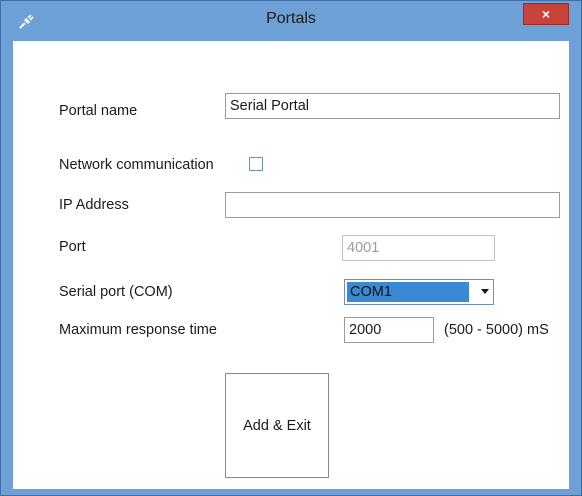  I want to click on add-exit-button: Add & Exit, so click(277, 425).